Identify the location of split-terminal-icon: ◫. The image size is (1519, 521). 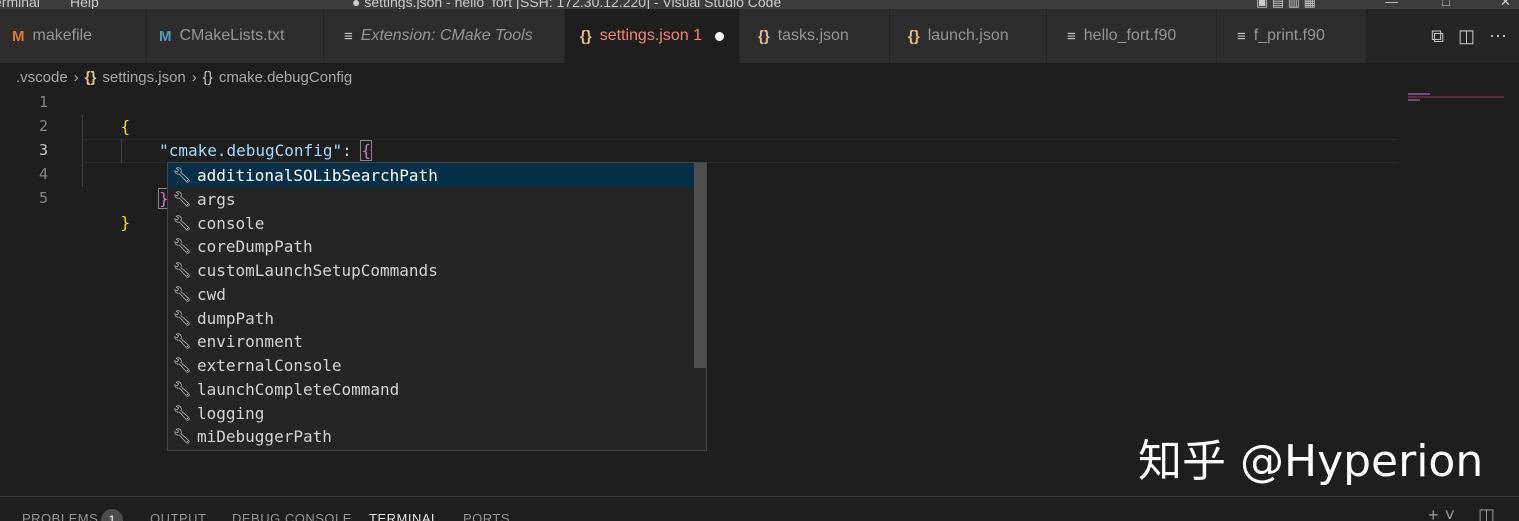
(1487, 513).